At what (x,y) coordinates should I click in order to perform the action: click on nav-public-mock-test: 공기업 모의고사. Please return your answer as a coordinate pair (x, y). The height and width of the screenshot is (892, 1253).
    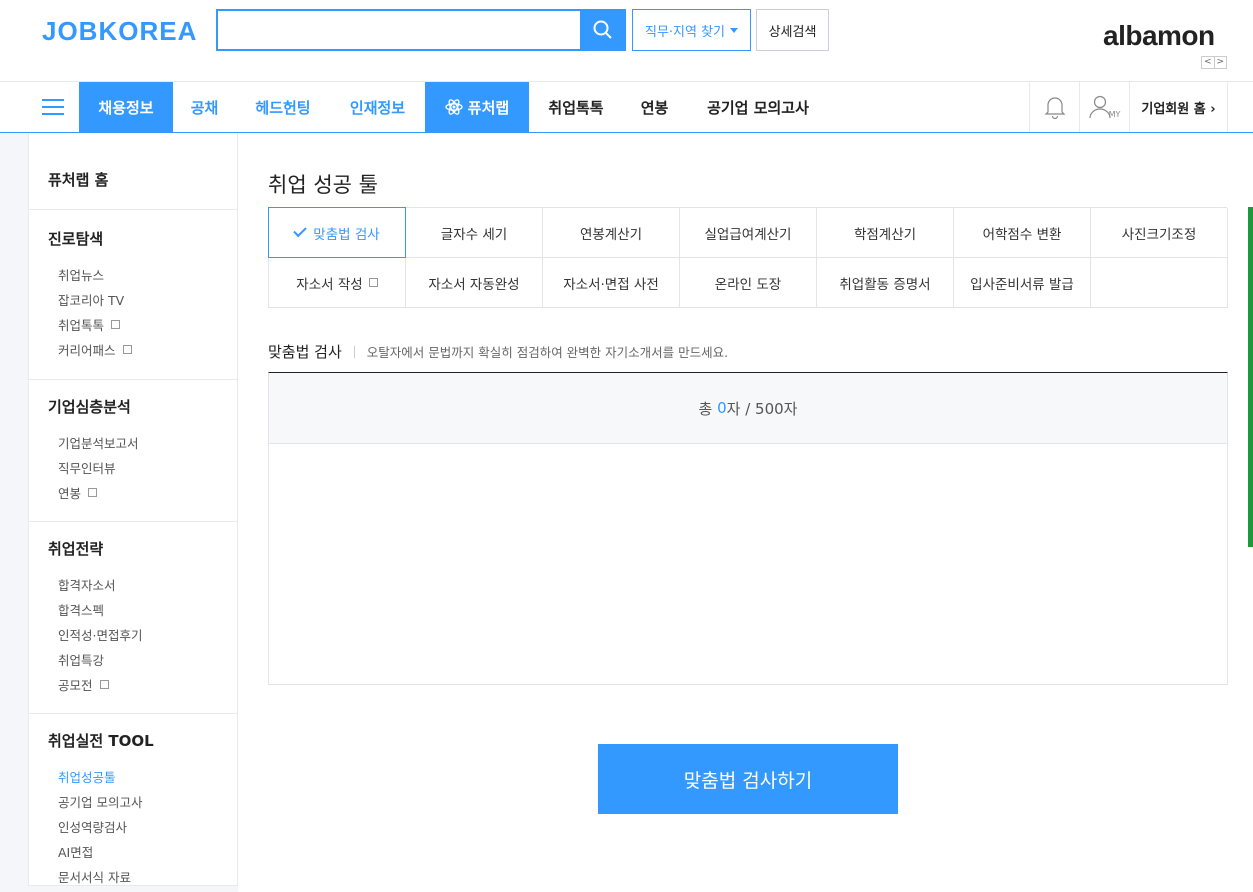
    Looking at the image, I should click on (758, 107).